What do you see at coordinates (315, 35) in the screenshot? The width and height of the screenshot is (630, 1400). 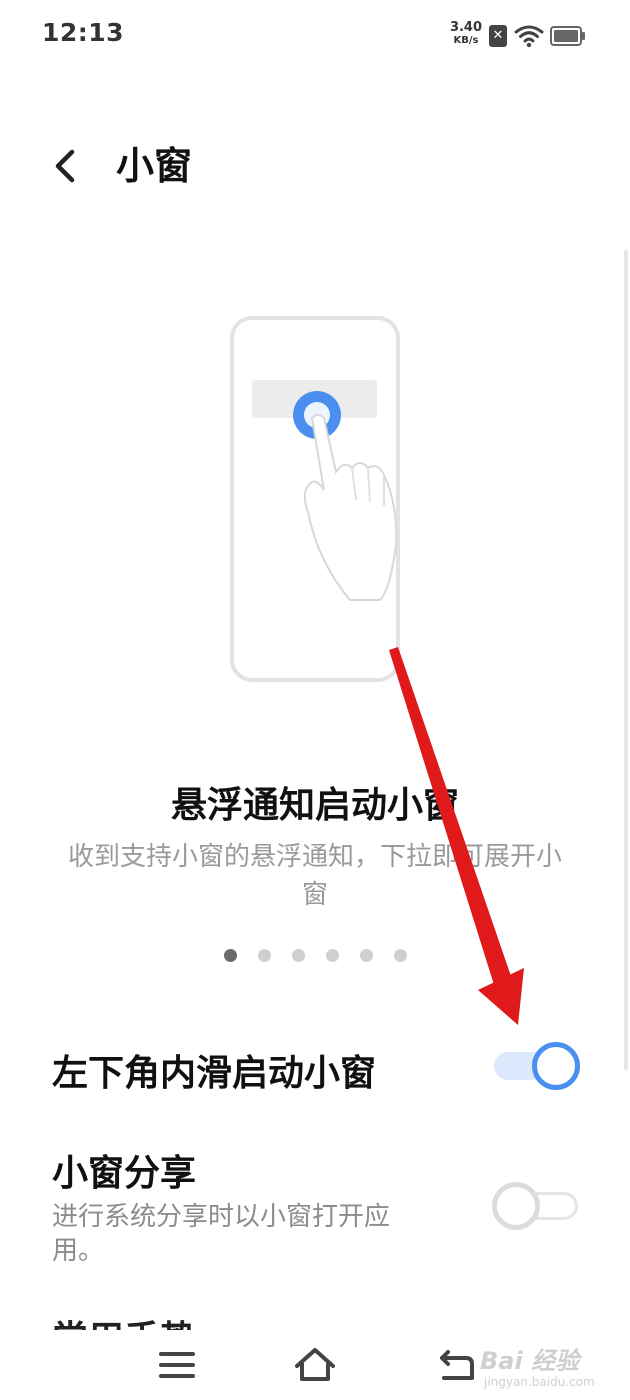 I see `status-bar: 12:13 3.40 KB/s ✕` at bounding box center [315, 35].